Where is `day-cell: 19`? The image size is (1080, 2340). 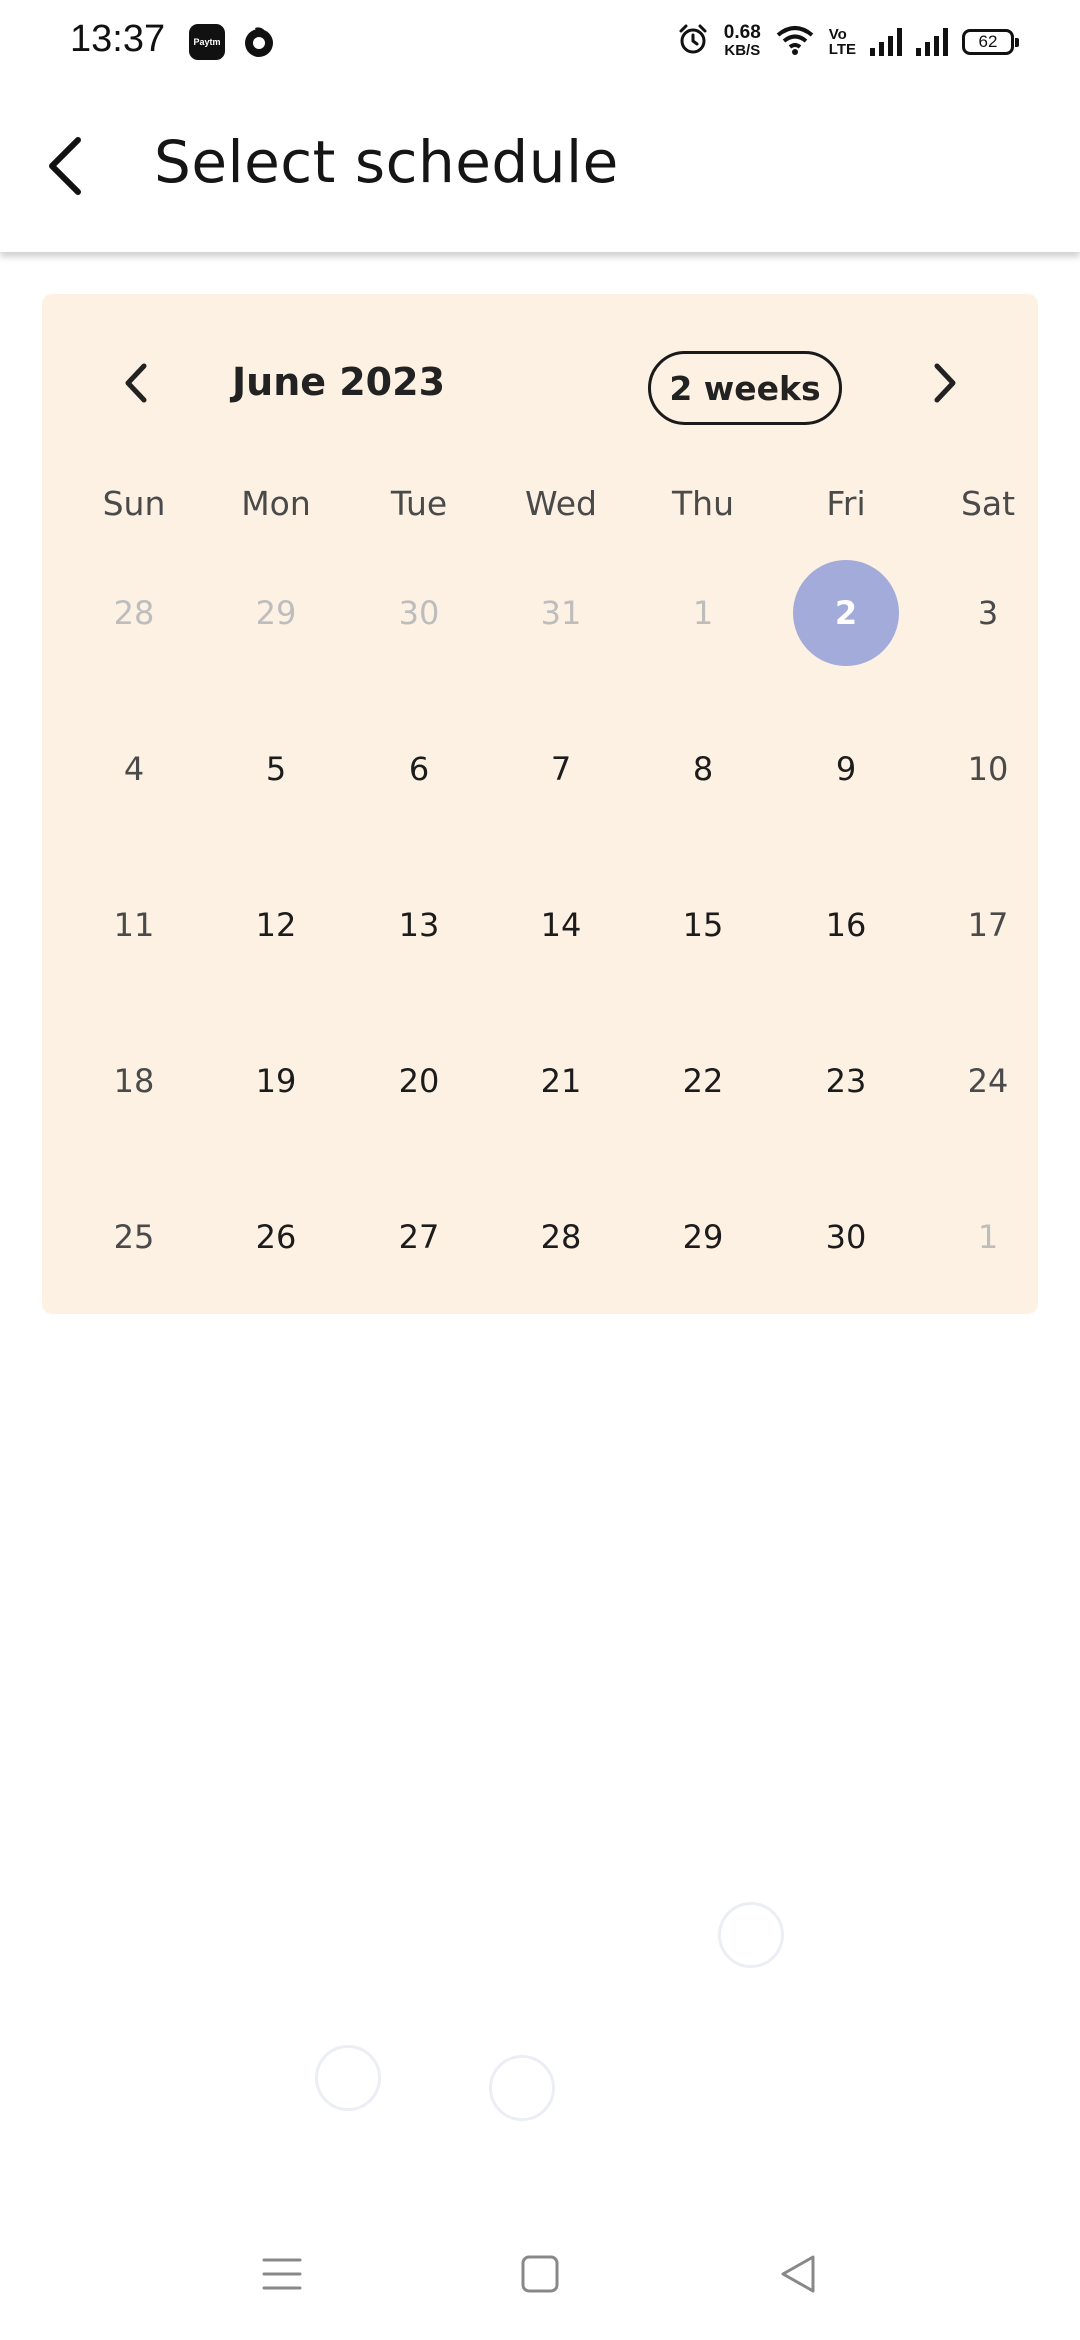
day-cell: 19 is located at coordinates (276, 1081).